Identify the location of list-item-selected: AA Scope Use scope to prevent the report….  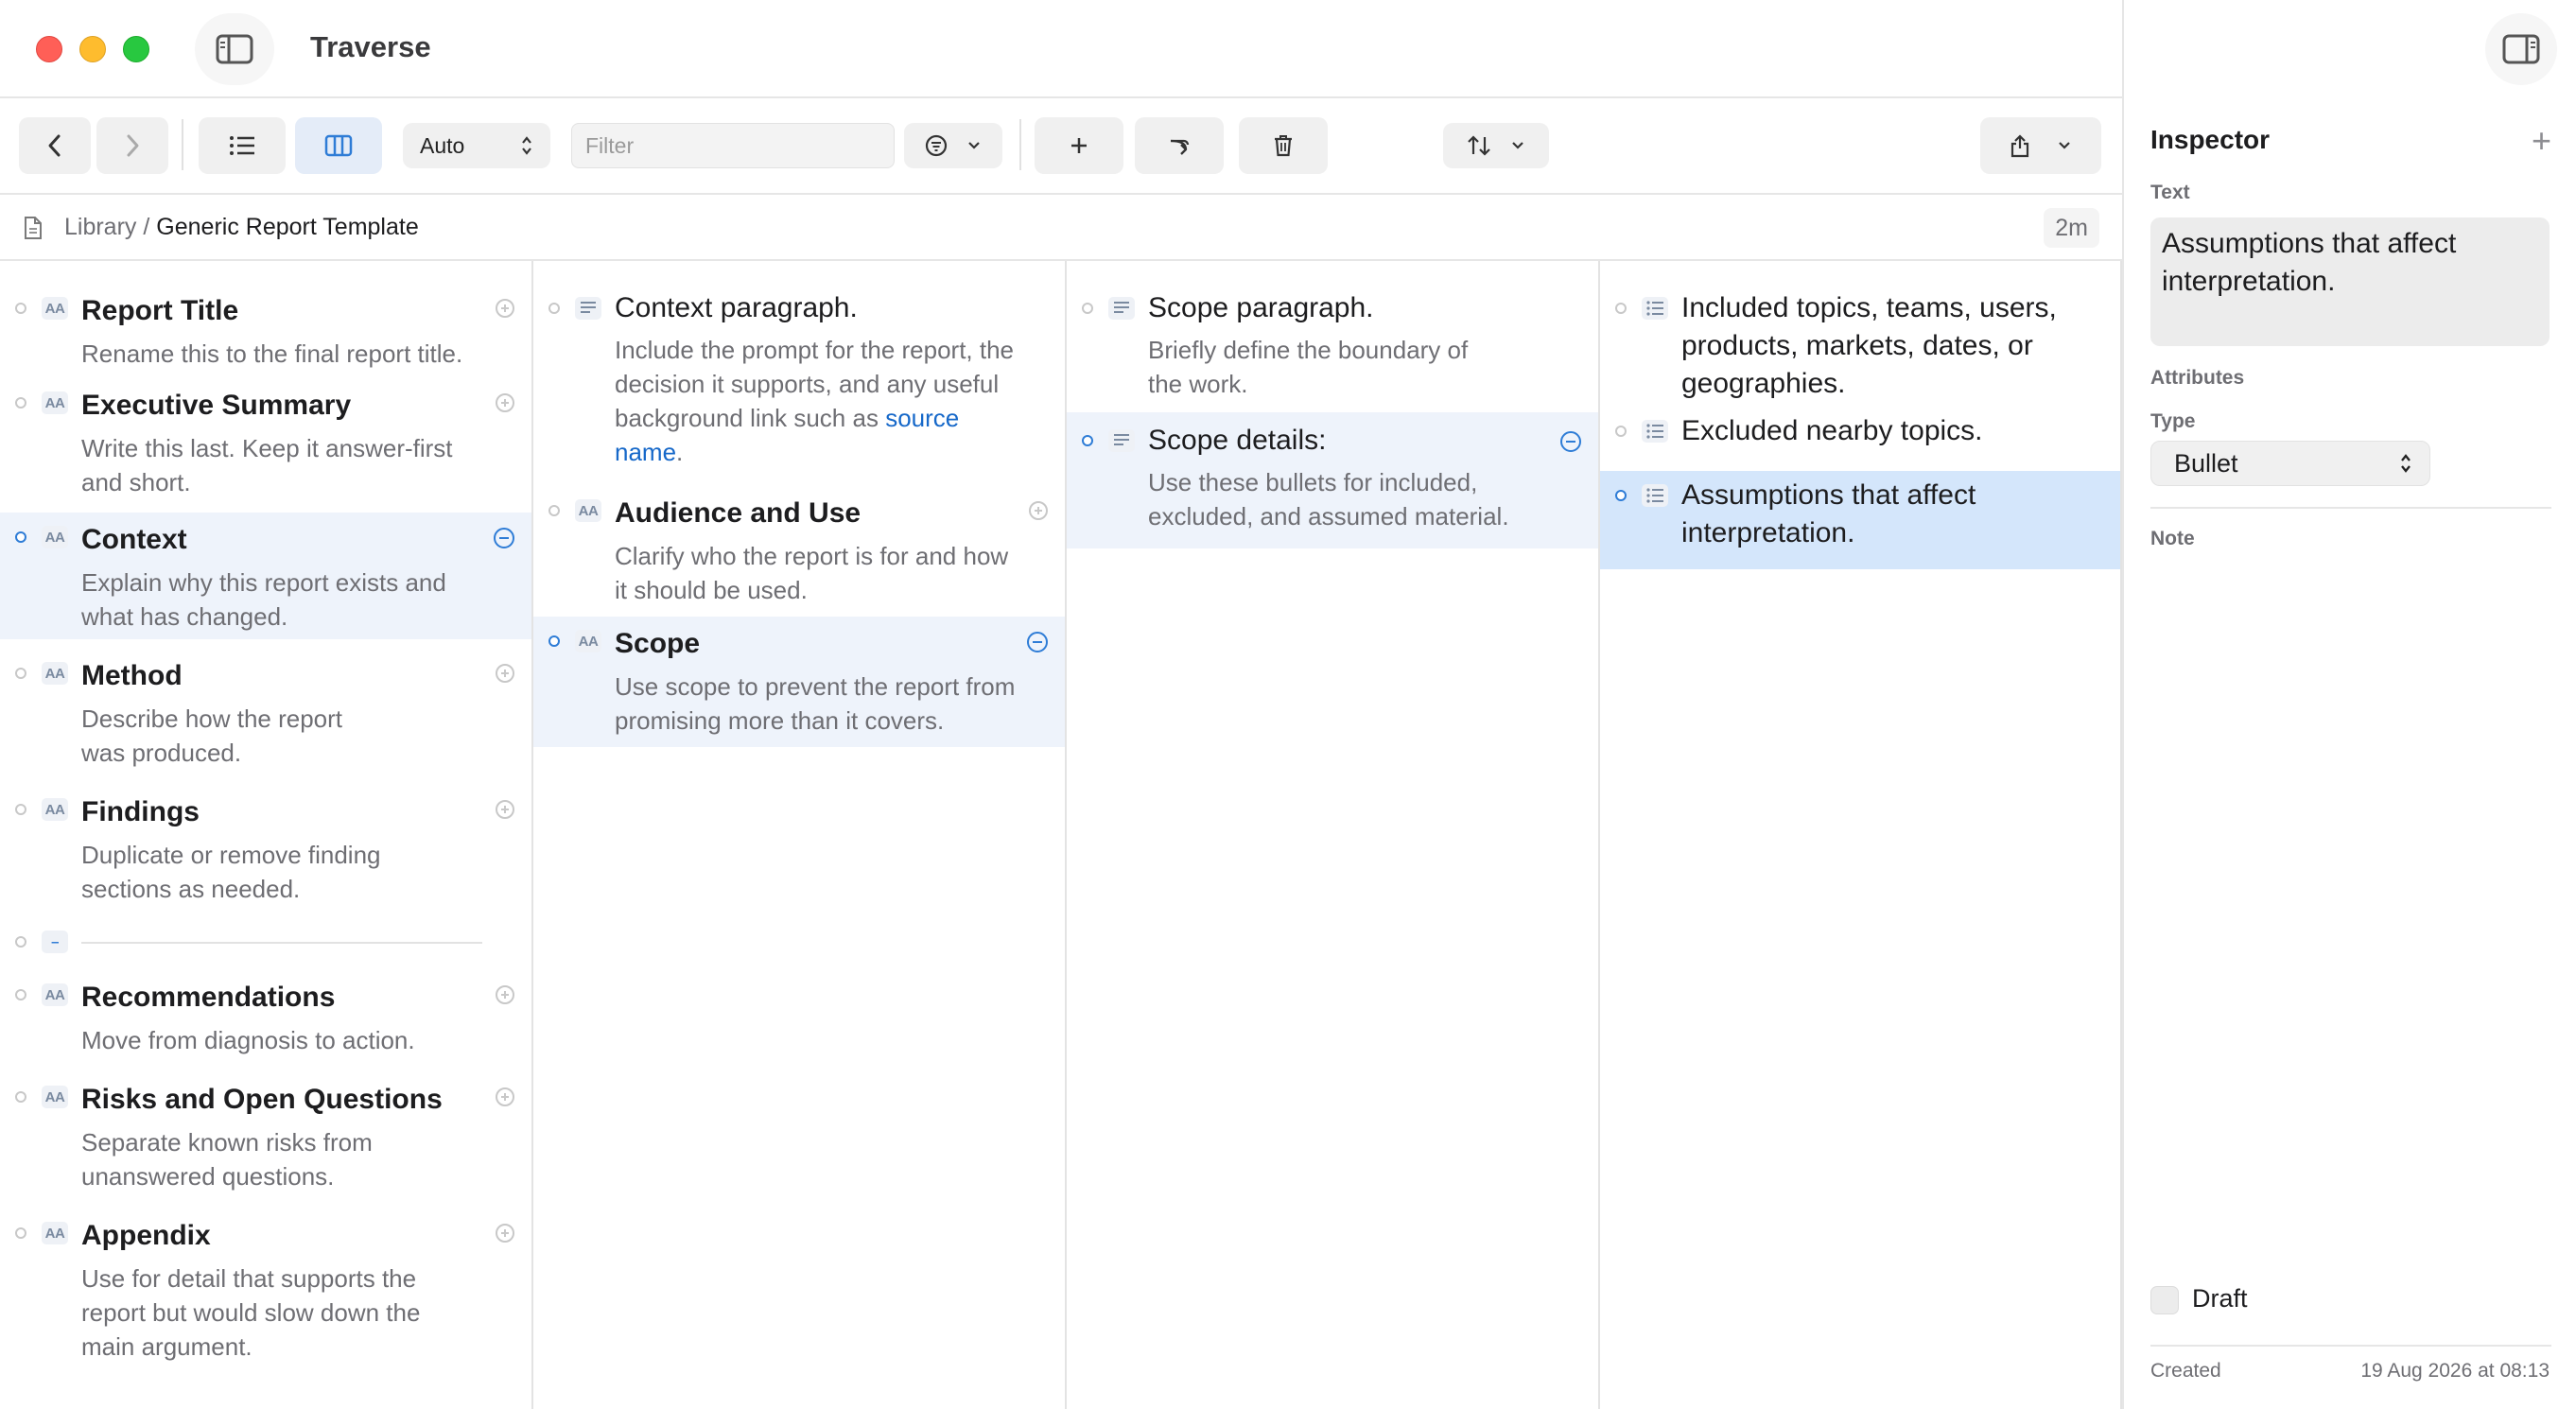
(799, 682).